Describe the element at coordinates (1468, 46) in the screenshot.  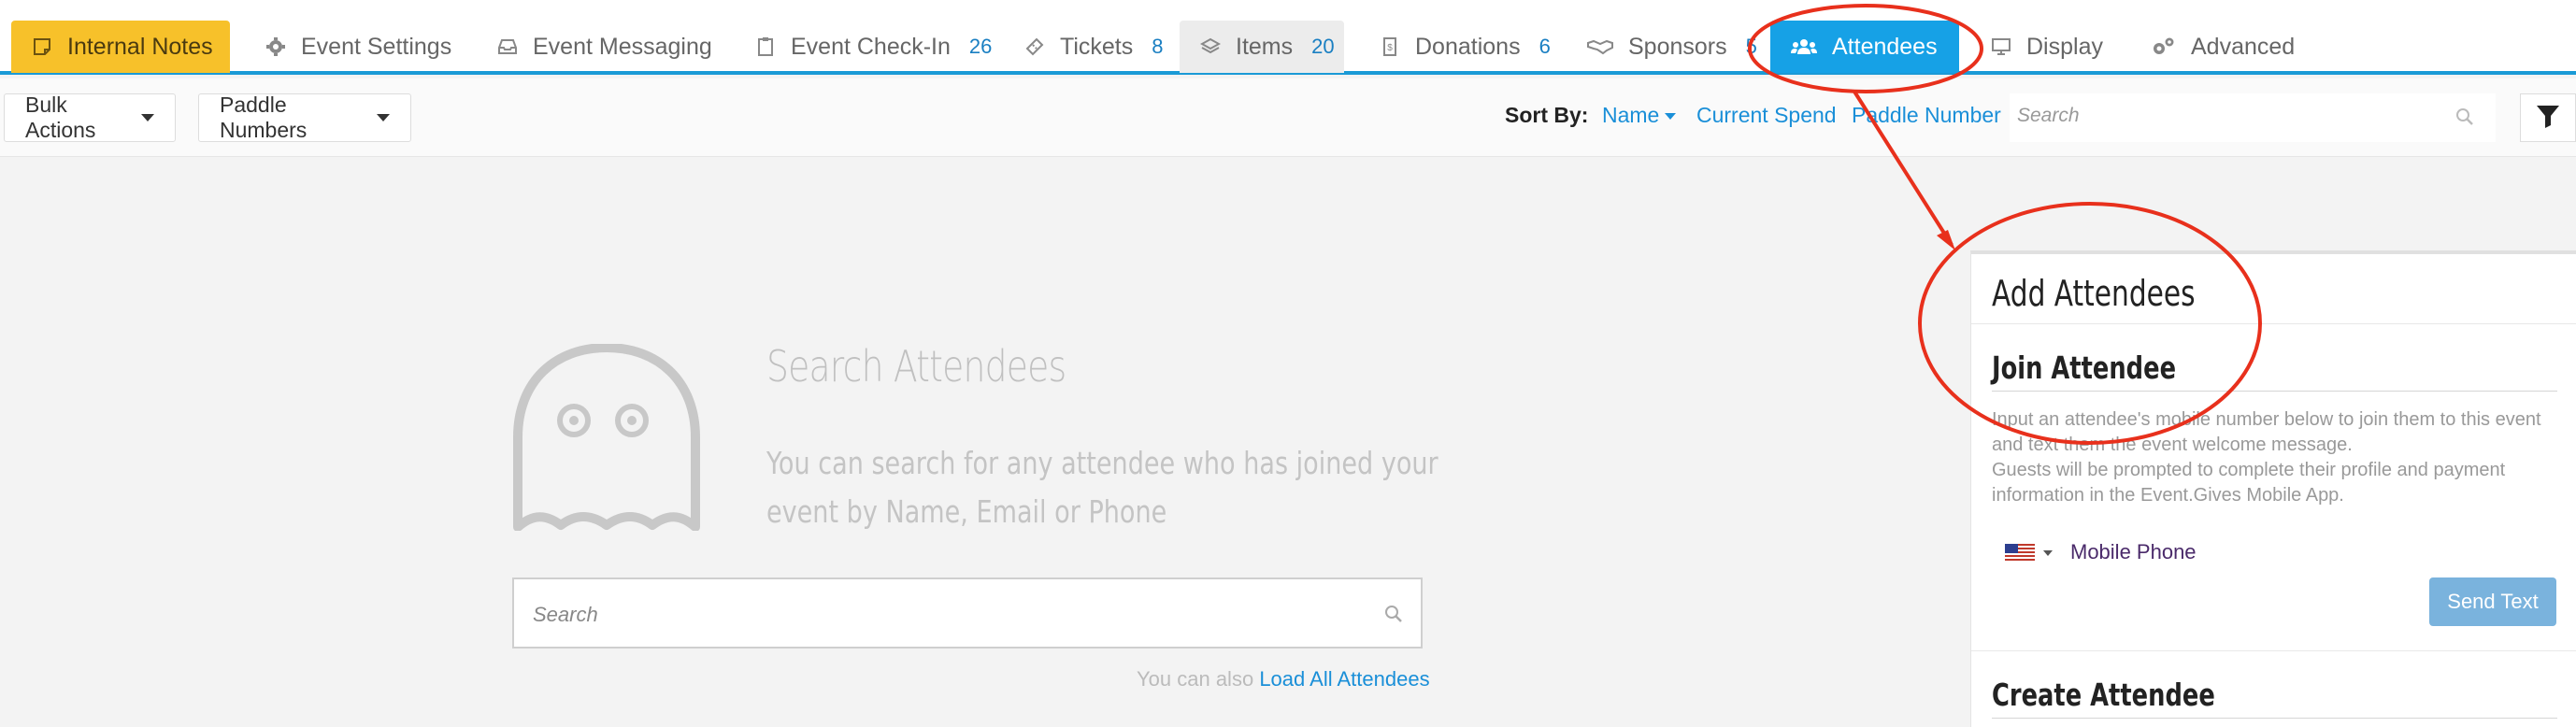
I see `tab-label: Donations` at that location.